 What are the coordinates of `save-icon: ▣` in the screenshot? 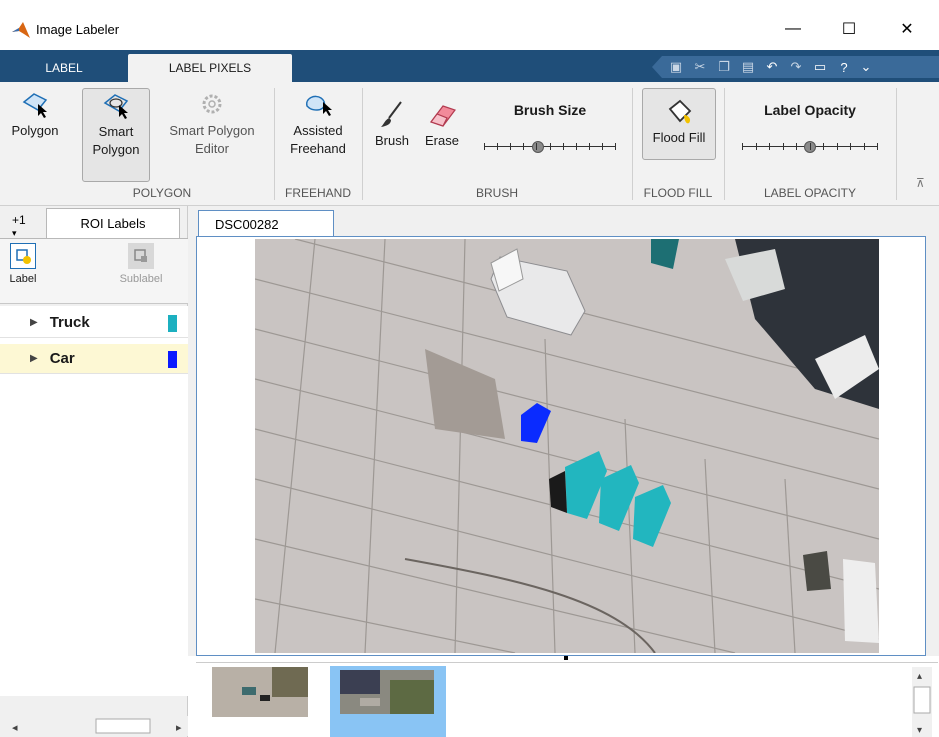 It's located at (676, 67).